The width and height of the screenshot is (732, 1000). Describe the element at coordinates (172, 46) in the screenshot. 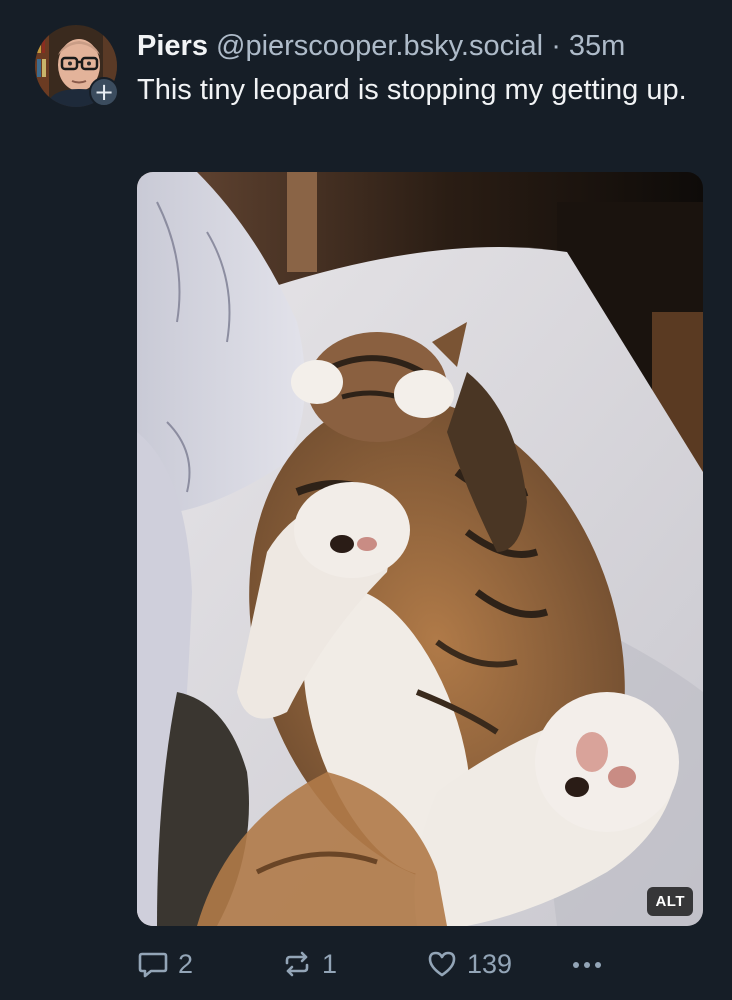

I see `author-display-name: Piers` at that location.